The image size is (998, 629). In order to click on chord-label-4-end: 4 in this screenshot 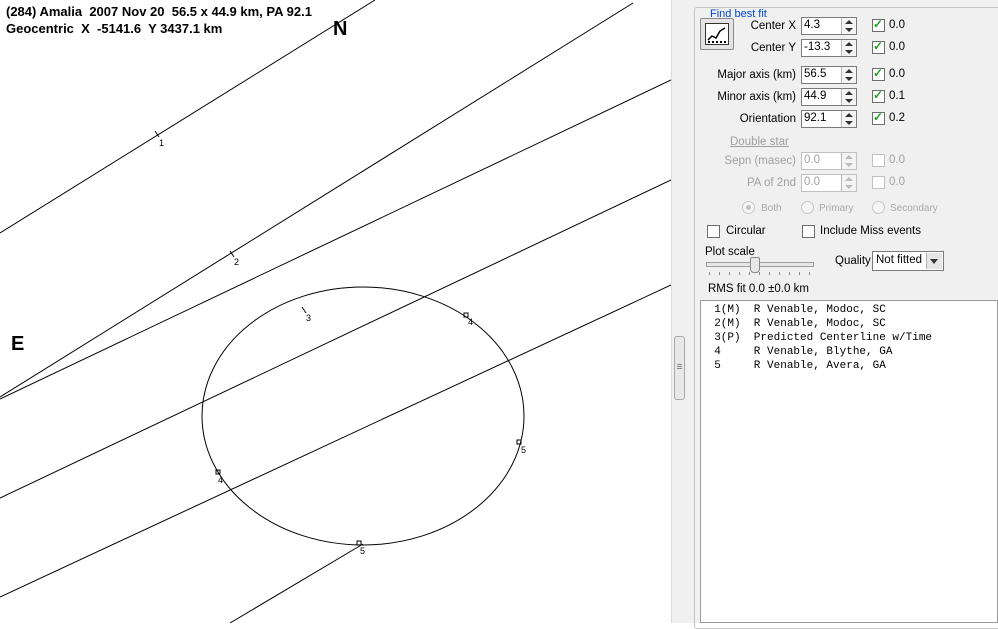, I will do `click(470, 322)`.